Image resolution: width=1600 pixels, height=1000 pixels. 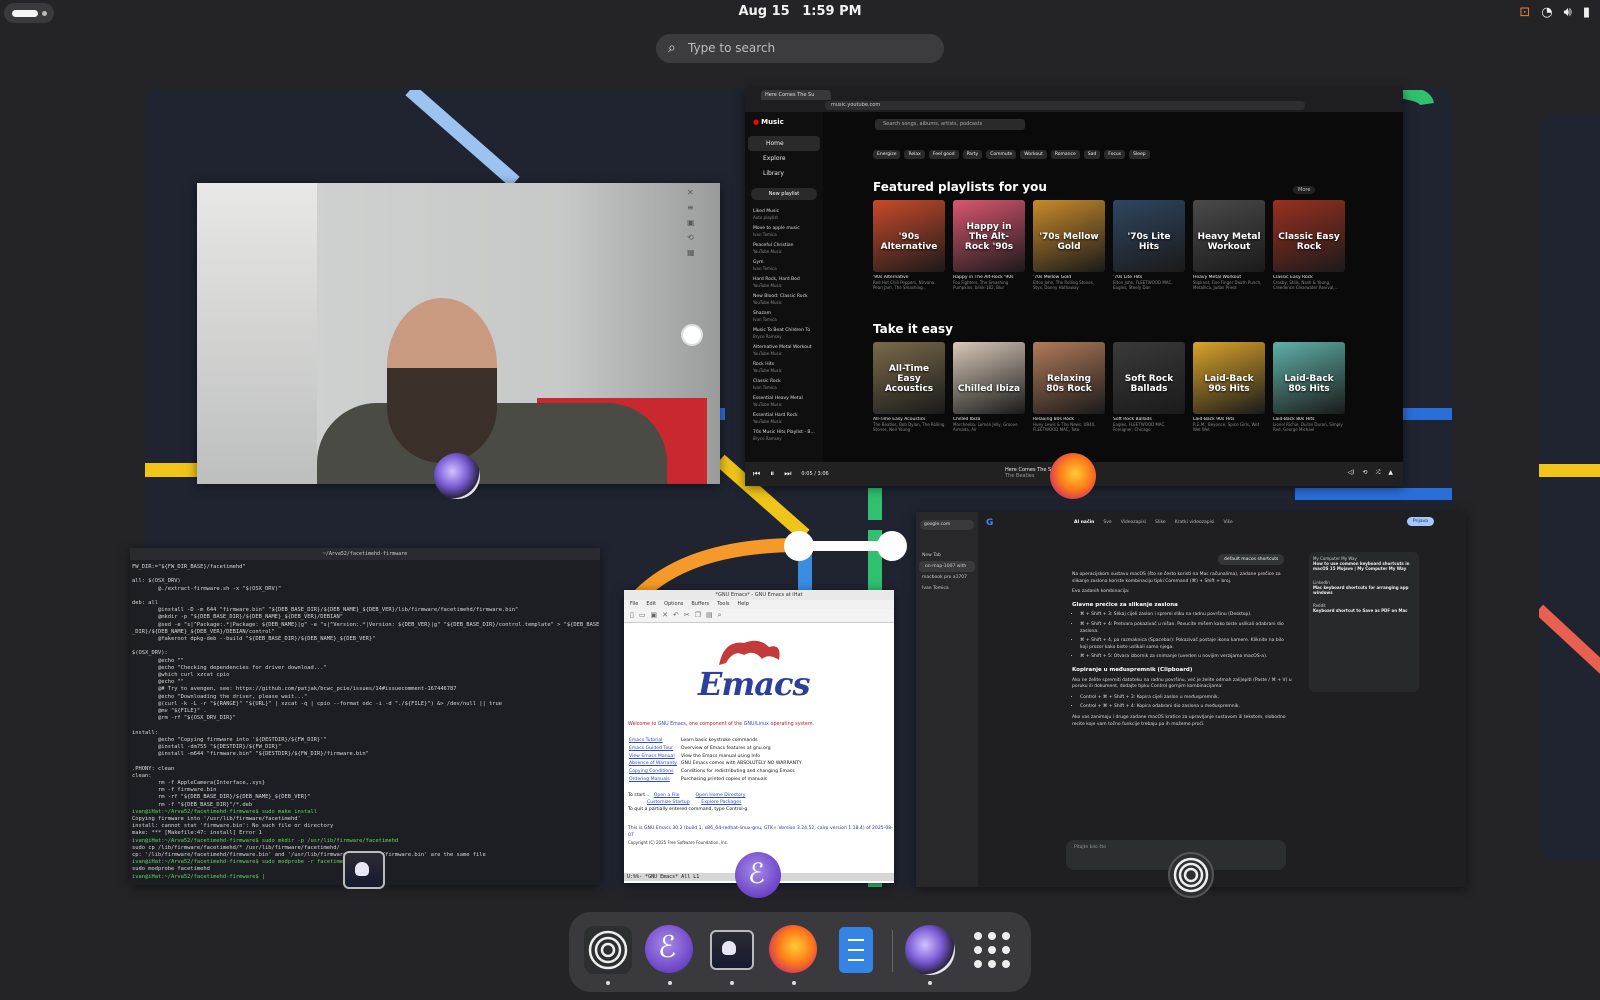 What do you see at coordinates (668, 802) in the screenshot?
I see `customize-startup-link: Customize Startup` at bounding box center [668, 802].